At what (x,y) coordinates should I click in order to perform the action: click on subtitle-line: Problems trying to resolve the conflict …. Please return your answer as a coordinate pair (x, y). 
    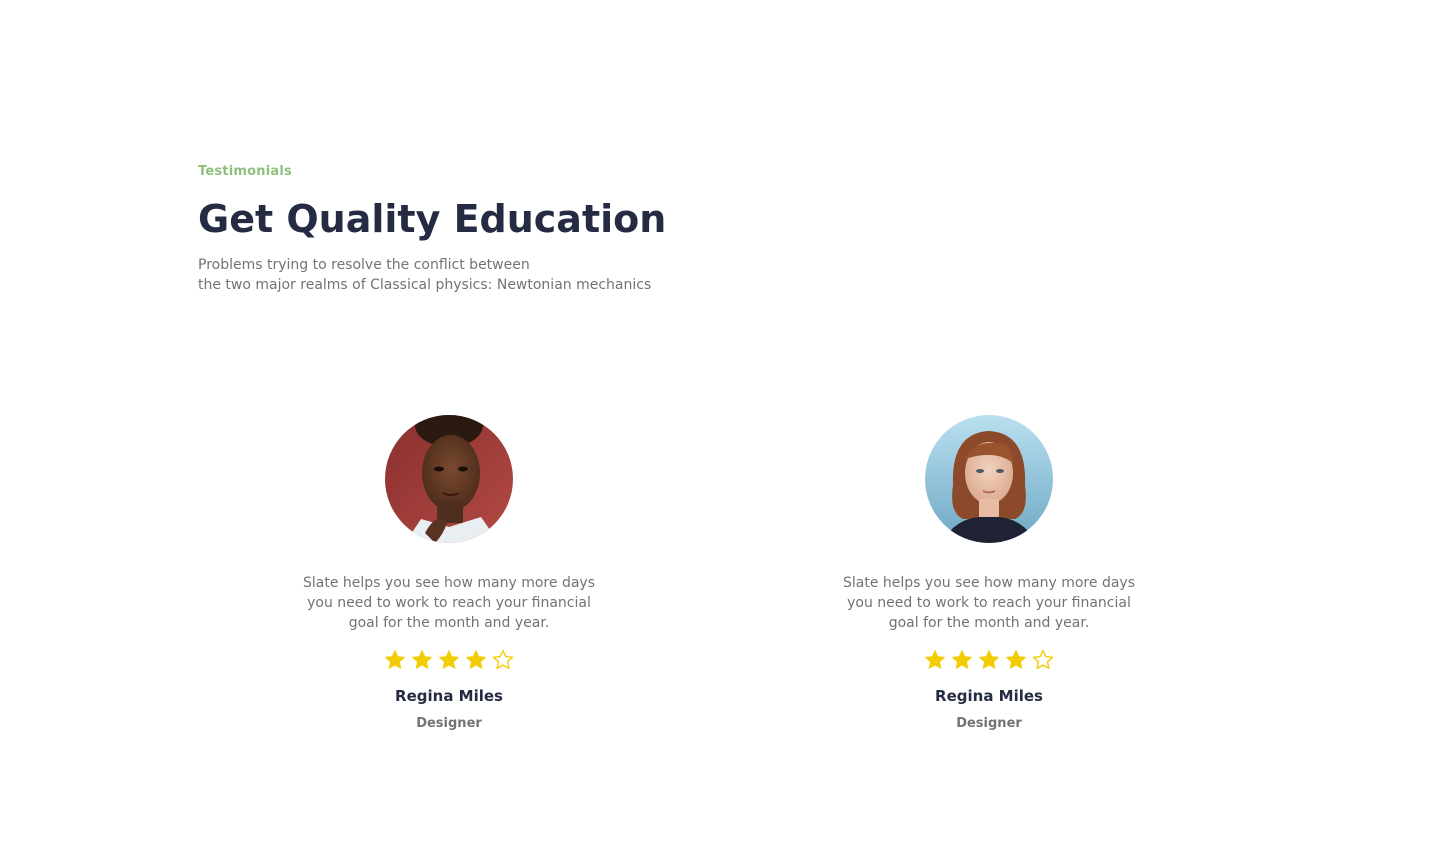
    Looking at the image, I should click on (364, 265).